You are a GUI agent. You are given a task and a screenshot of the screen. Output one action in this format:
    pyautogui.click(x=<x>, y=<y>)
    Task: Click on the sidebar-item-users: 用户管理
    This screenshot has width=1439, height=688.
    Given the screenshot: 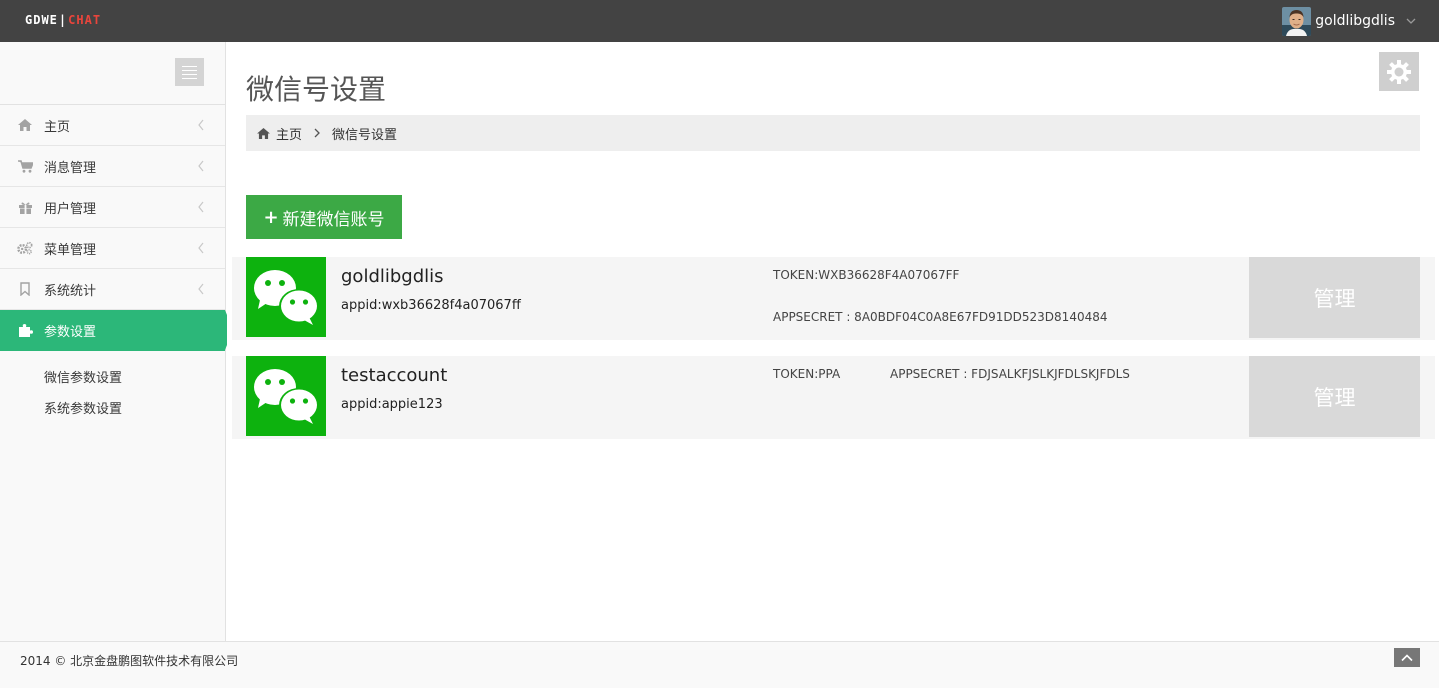 What is the action you would take?
    pyautogui.click(x=112, y=207)
    